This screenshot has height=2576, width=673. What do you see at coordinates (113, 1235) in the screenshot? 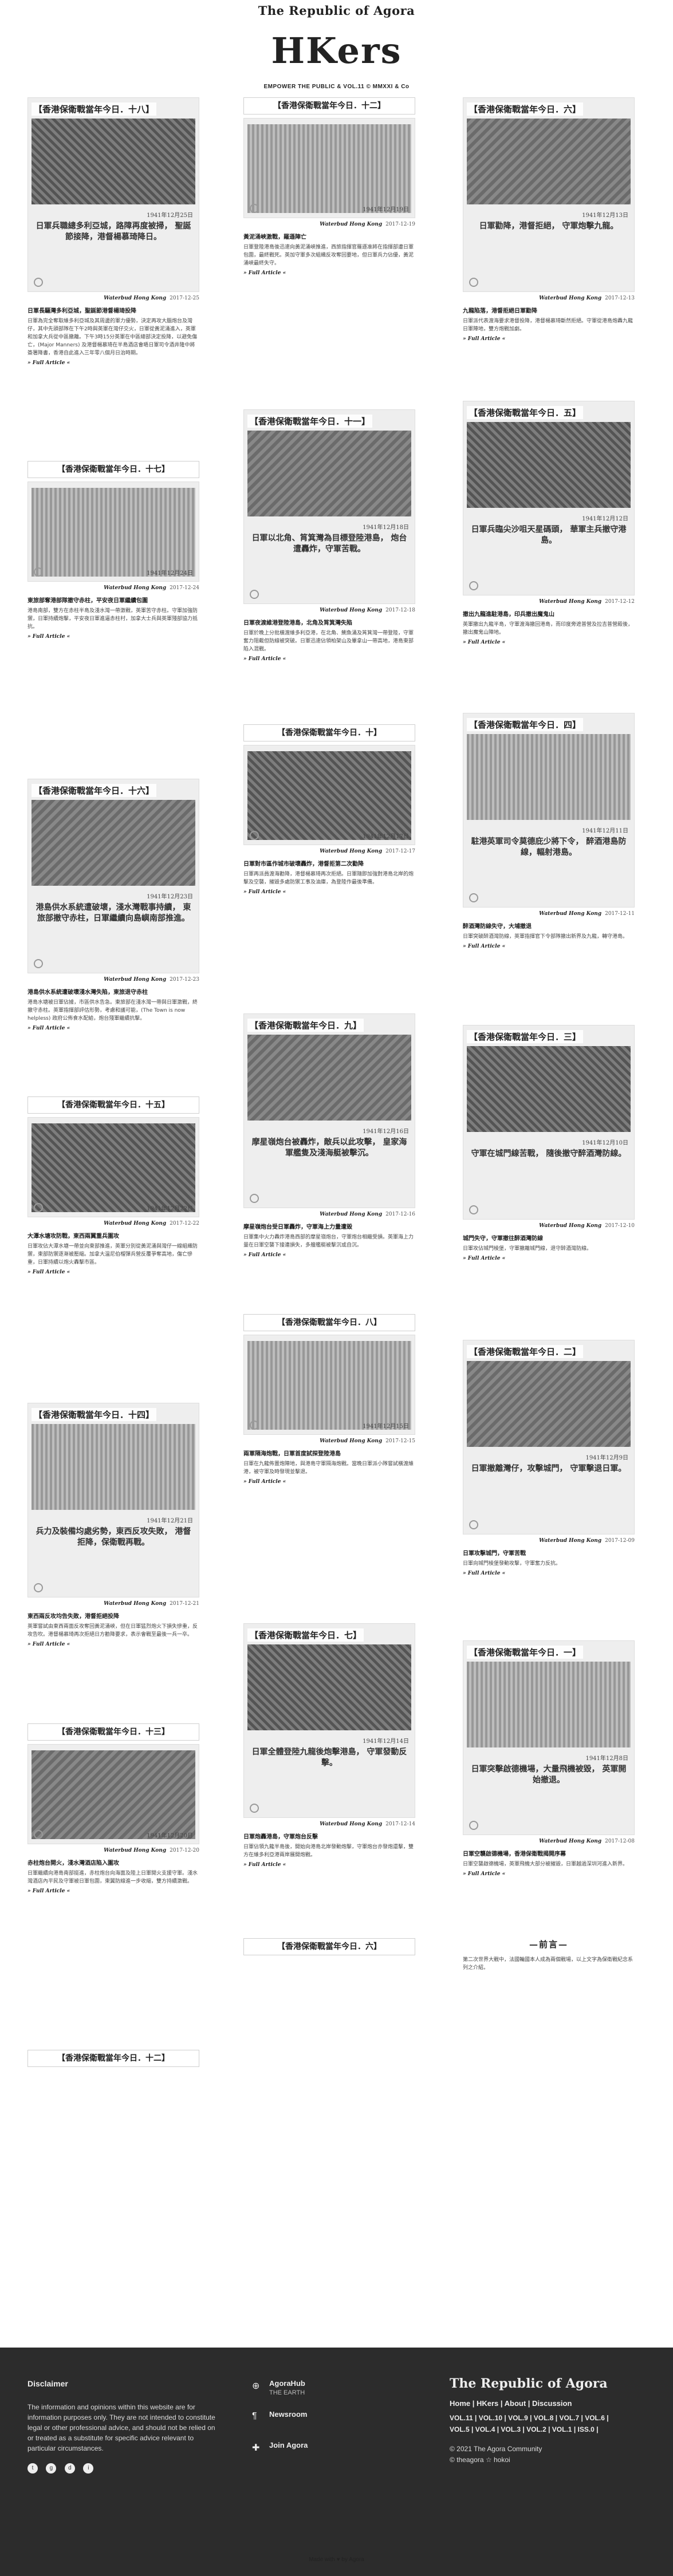
I see `article-headline: 大潭水塘攻防戰，東西兩翼重兵圍攻` at bounding box center [113, 1235].